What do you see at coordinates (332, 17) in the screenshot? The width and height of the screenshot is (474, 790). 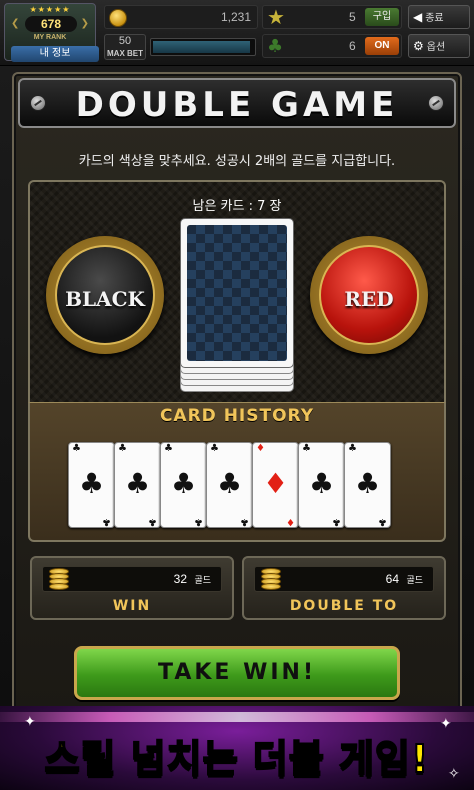 I see `star-counter: ★ 5 구입` at bounding box center [332, 17].